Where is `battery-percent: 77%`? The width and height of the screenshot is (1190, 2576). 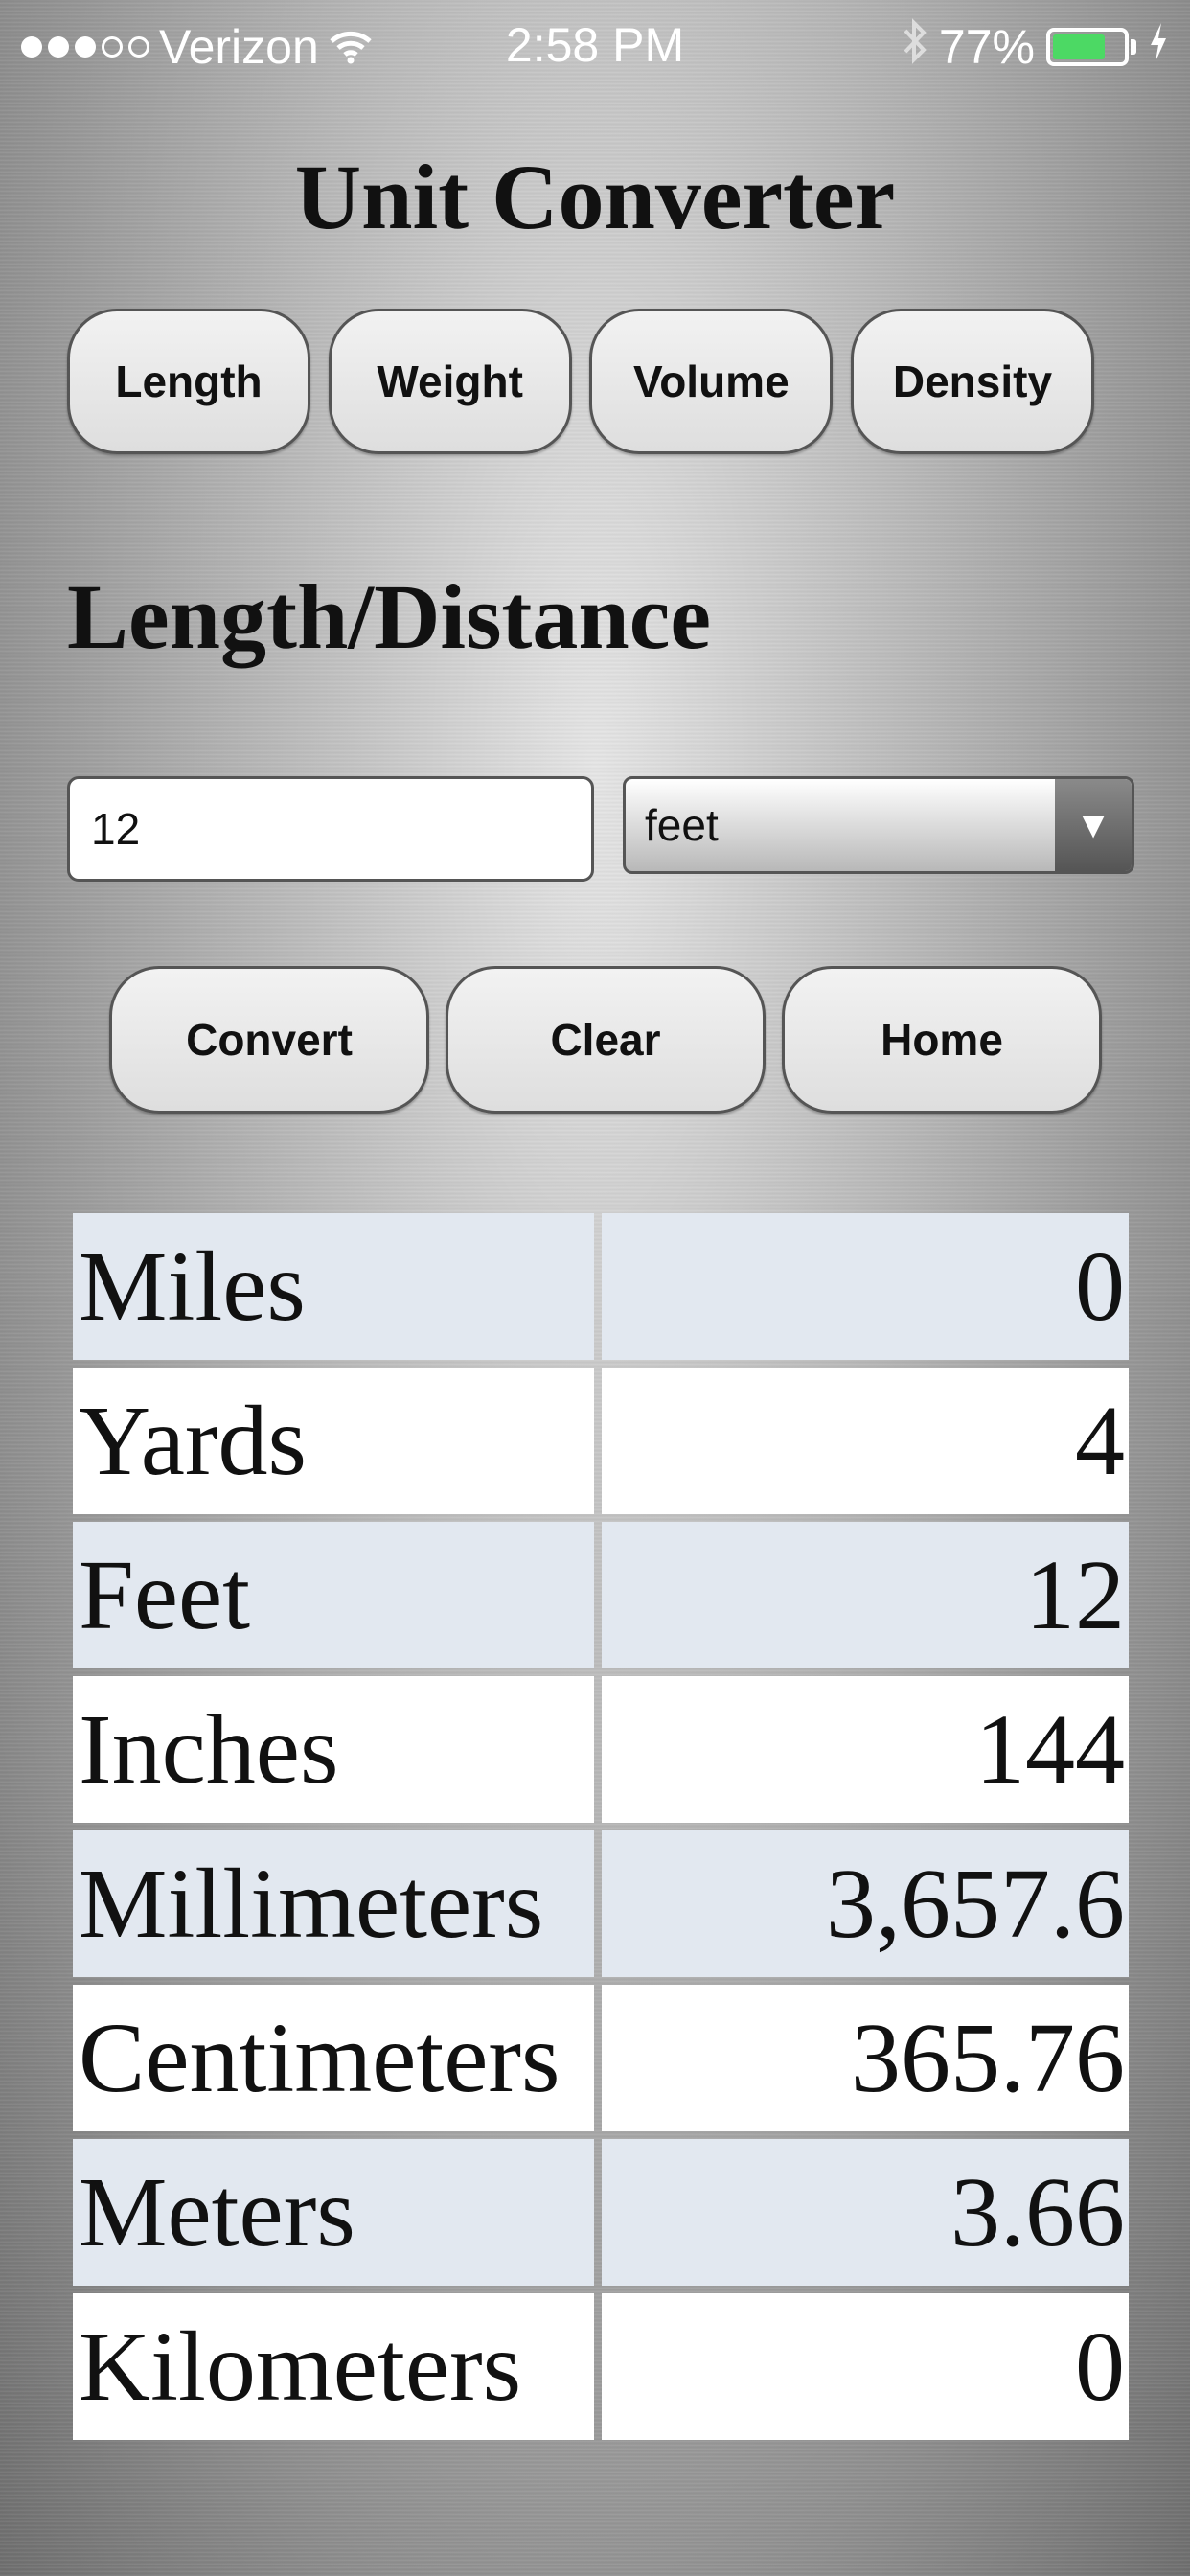
battery-percent: 77% is located at coordinates (986, 47).